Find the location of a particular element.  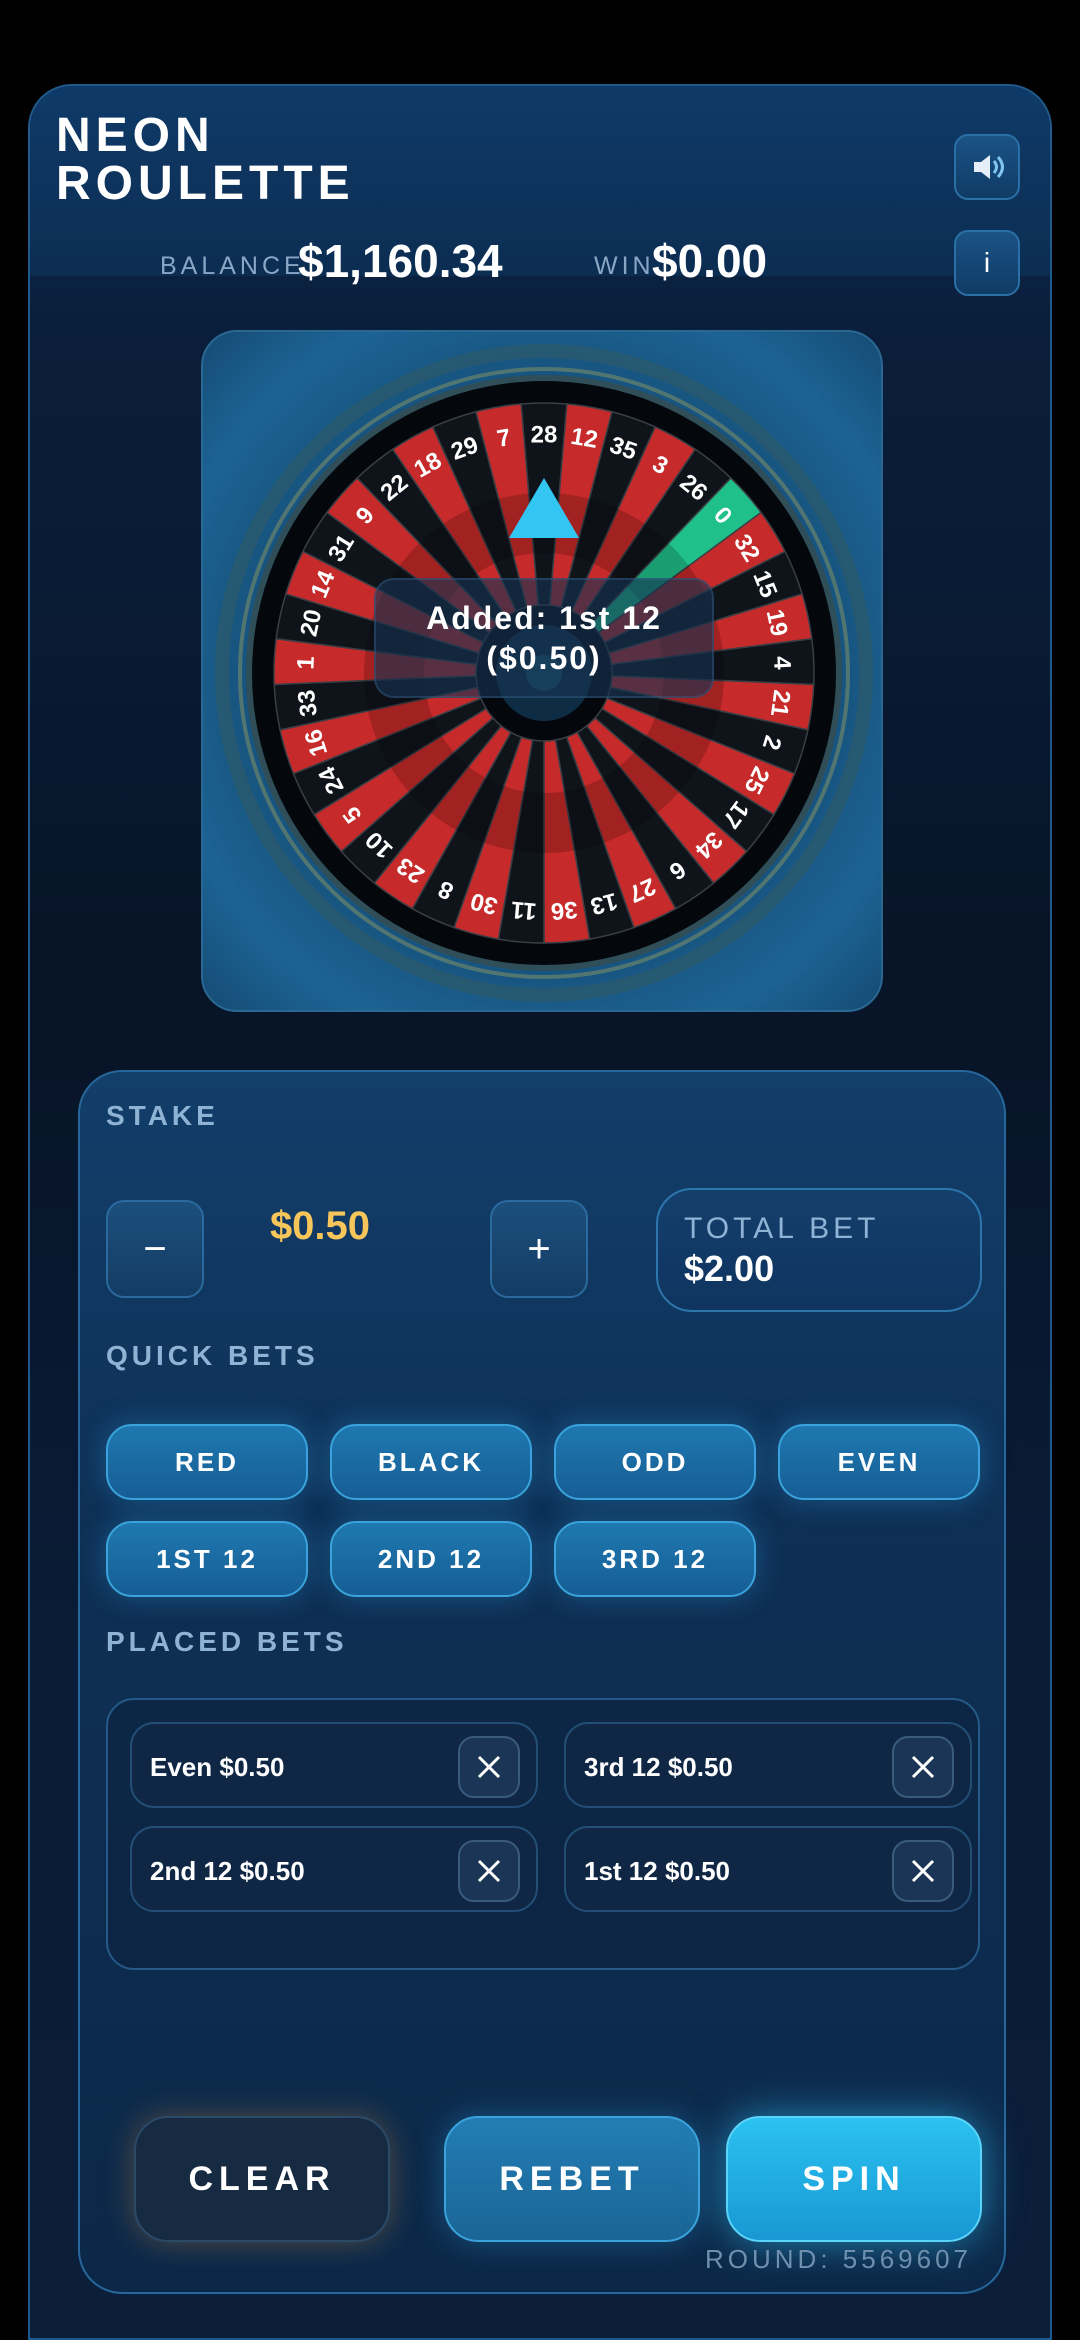

win-label: WIN is located at coordinates (624, 266).